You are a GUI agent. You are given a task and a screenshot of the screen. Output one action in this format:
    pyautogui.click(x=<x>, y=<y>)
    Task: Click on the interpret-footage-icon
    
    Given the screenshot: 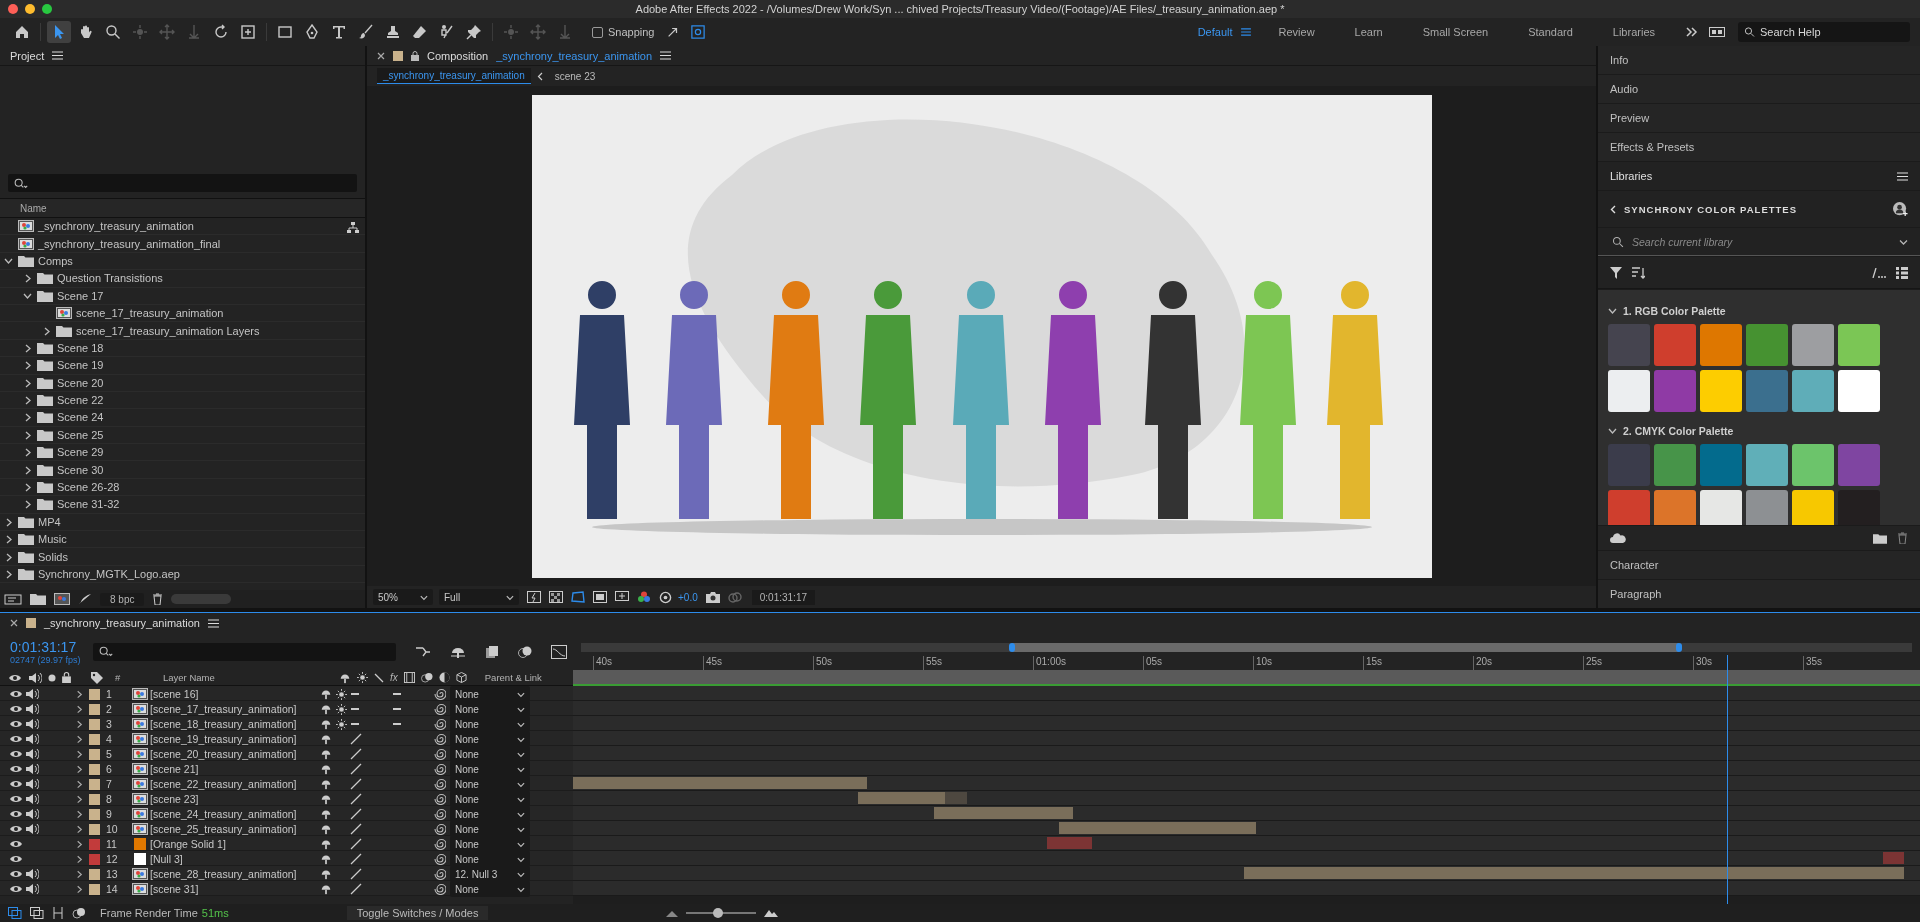 What is the action you would take?
    pyautogui.click(x=13, y=599)
    